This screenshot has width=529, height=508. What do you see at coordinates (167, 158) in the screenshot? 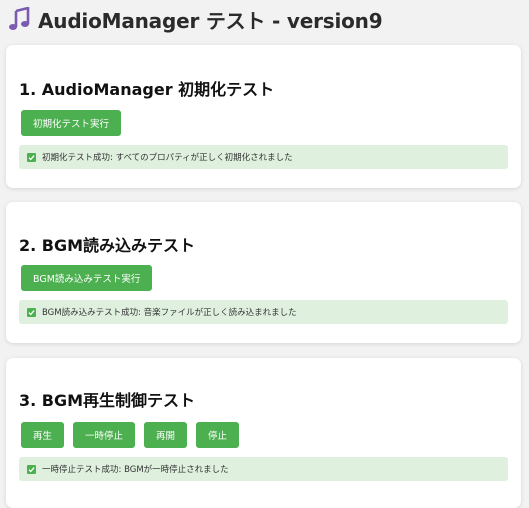
I see `result-text: 初期化テスト成功: すべてのプロパティが正しく初期化されました` at bounding box center [167, 158].